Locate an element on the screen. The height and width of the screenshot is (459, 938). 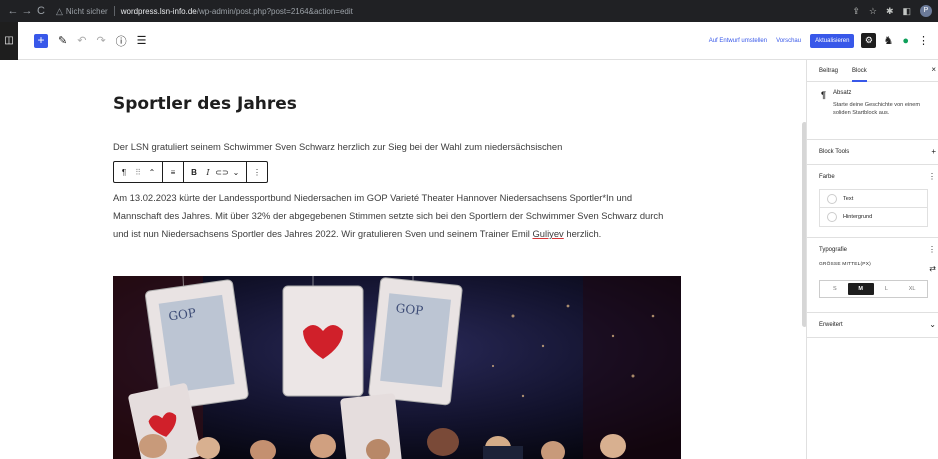
color-options-icon: ⋮ is located at coordinates (932, 177).